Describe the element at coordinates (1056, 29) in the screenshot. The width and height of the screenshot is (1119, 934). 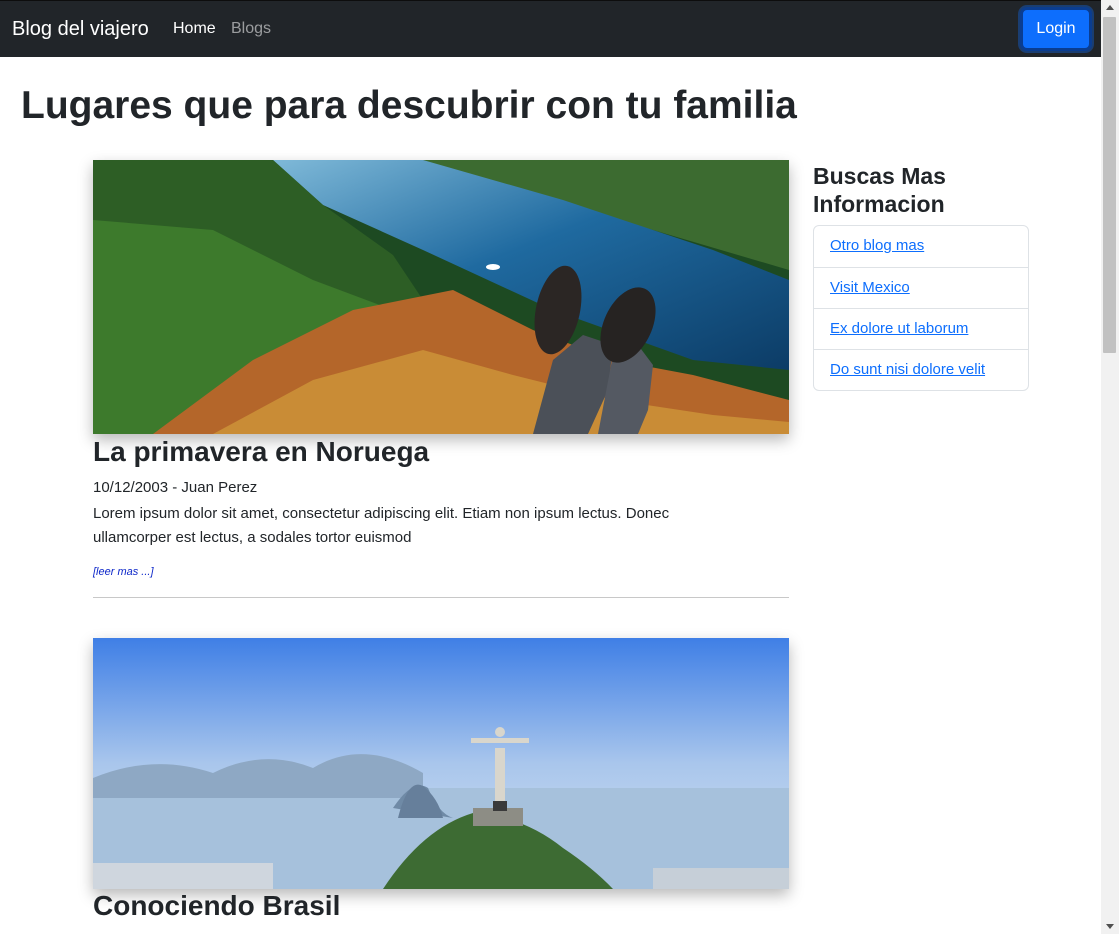
I see `login-button: Login` at that location.